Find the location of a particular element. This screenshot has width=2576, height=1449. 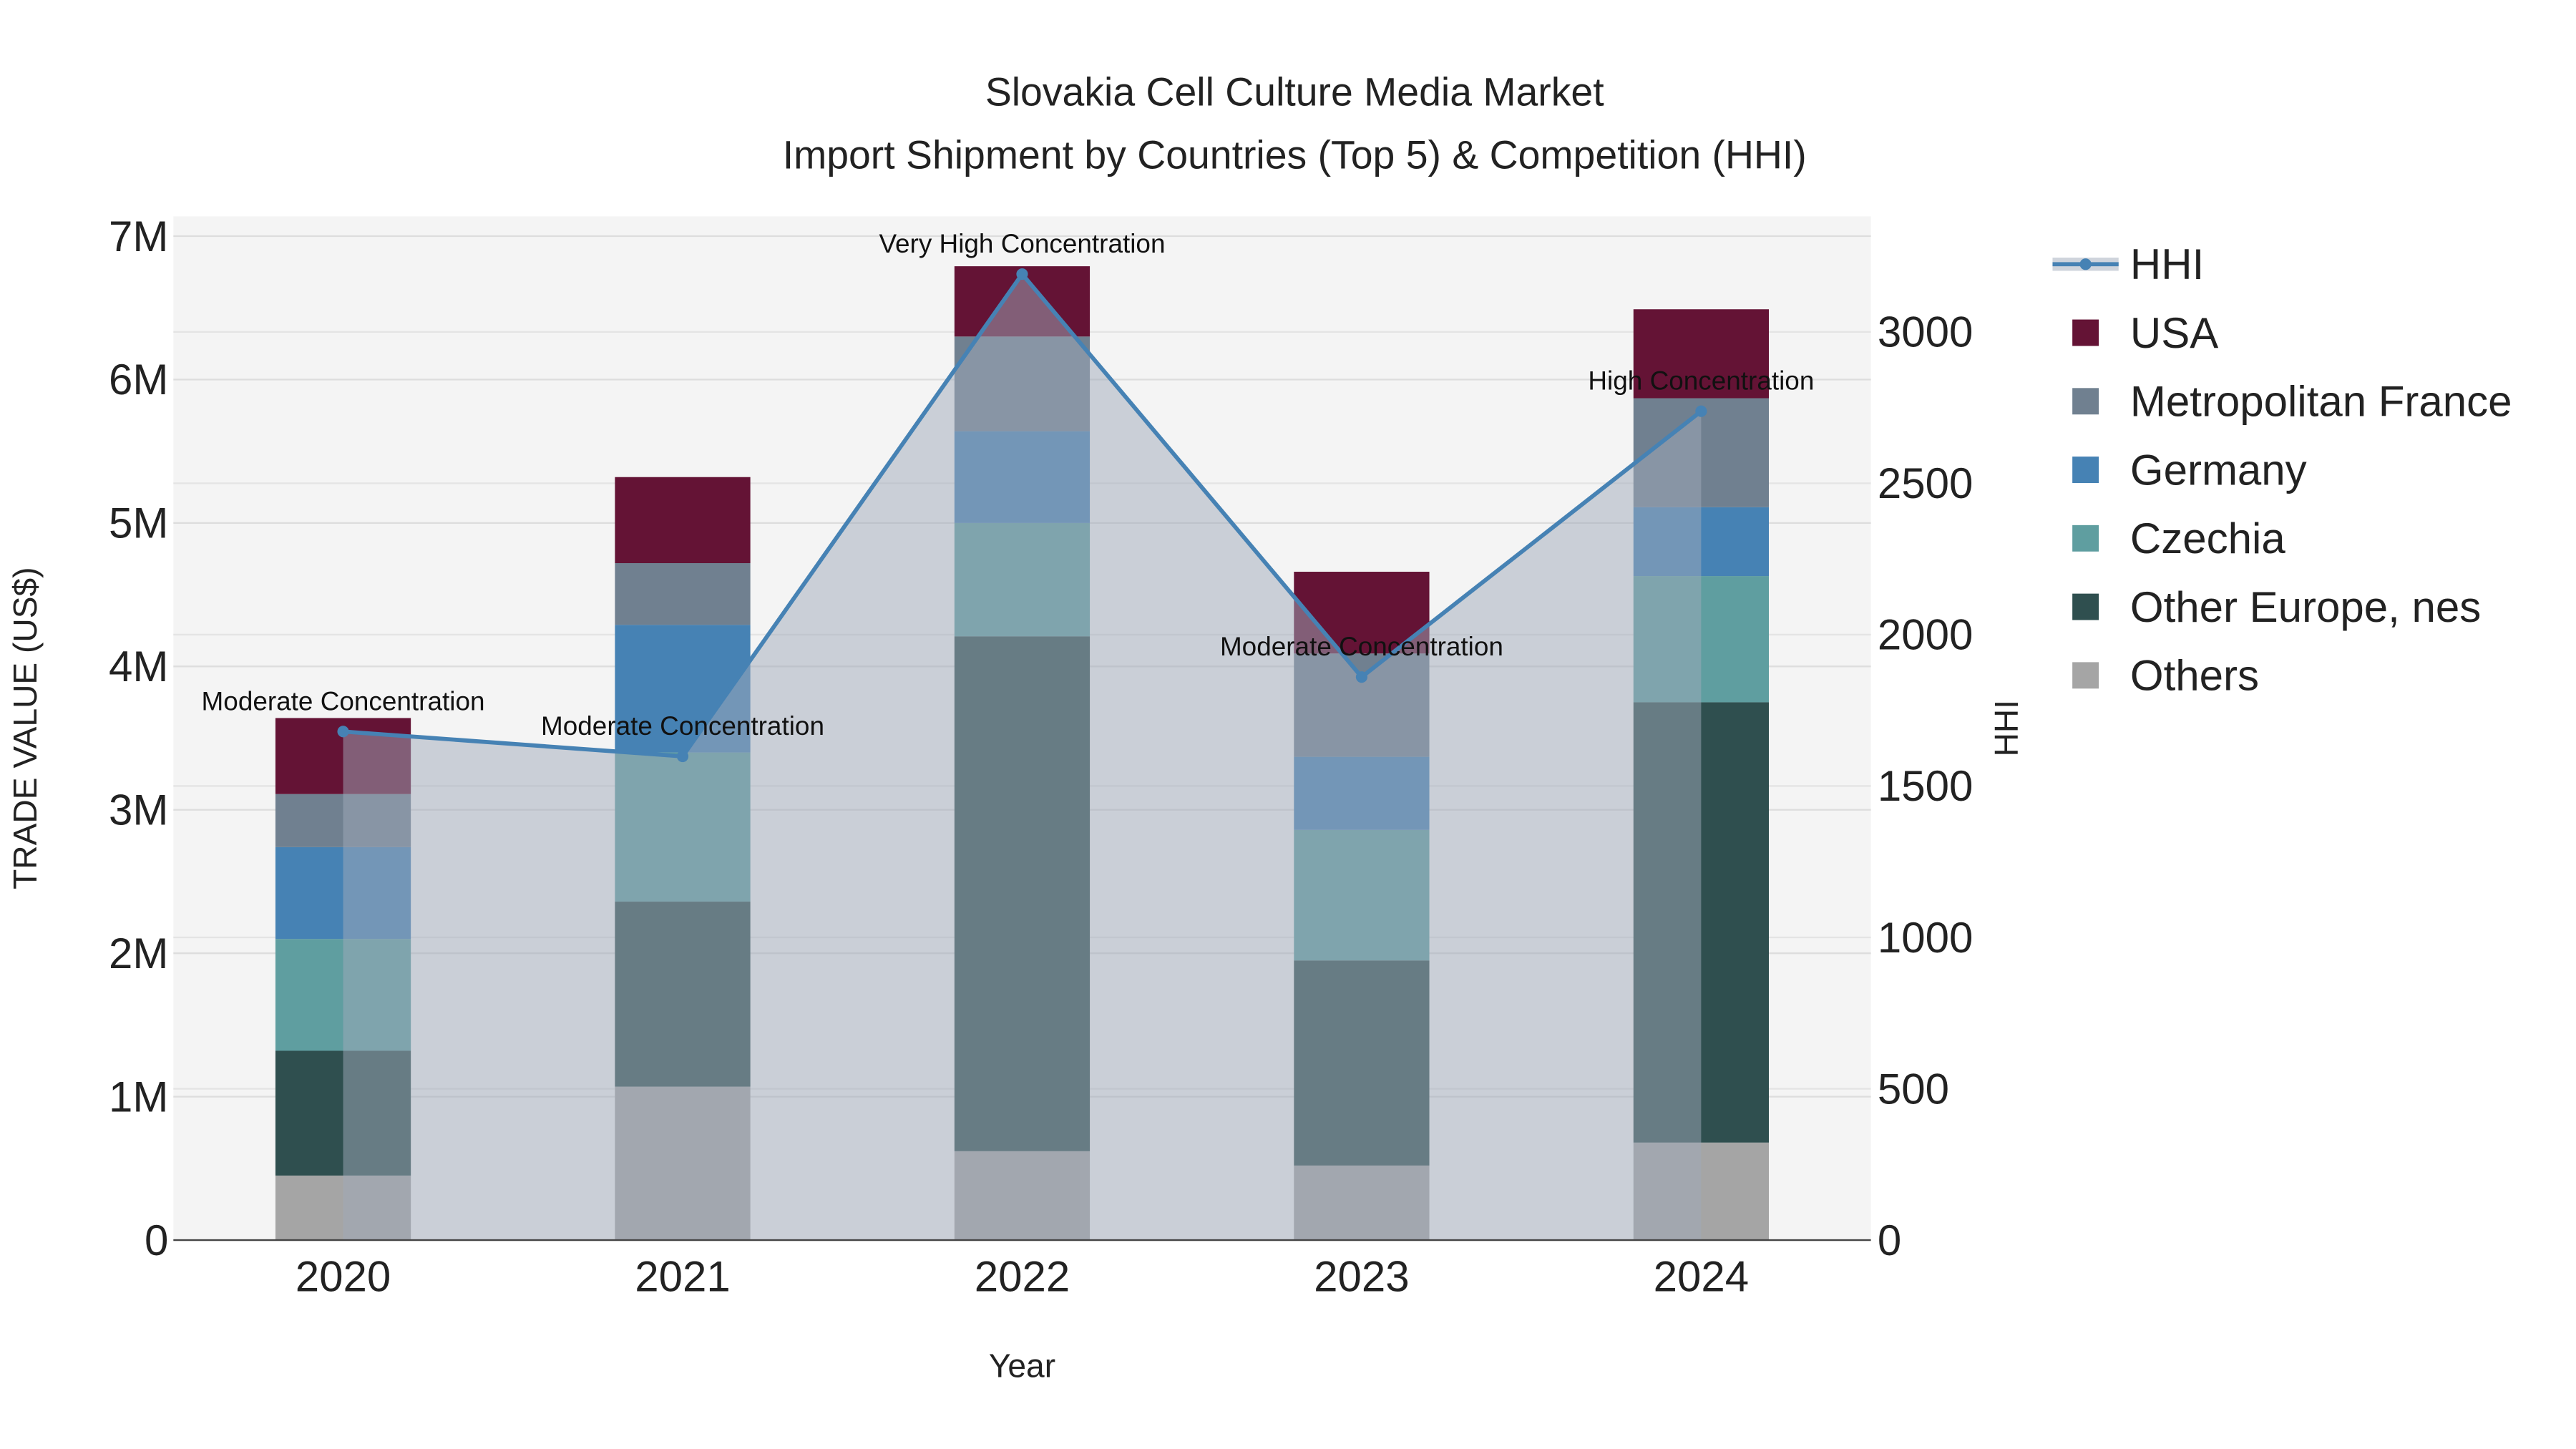

x-tick-label: 2022 is located at coordinates (1022, 1277).